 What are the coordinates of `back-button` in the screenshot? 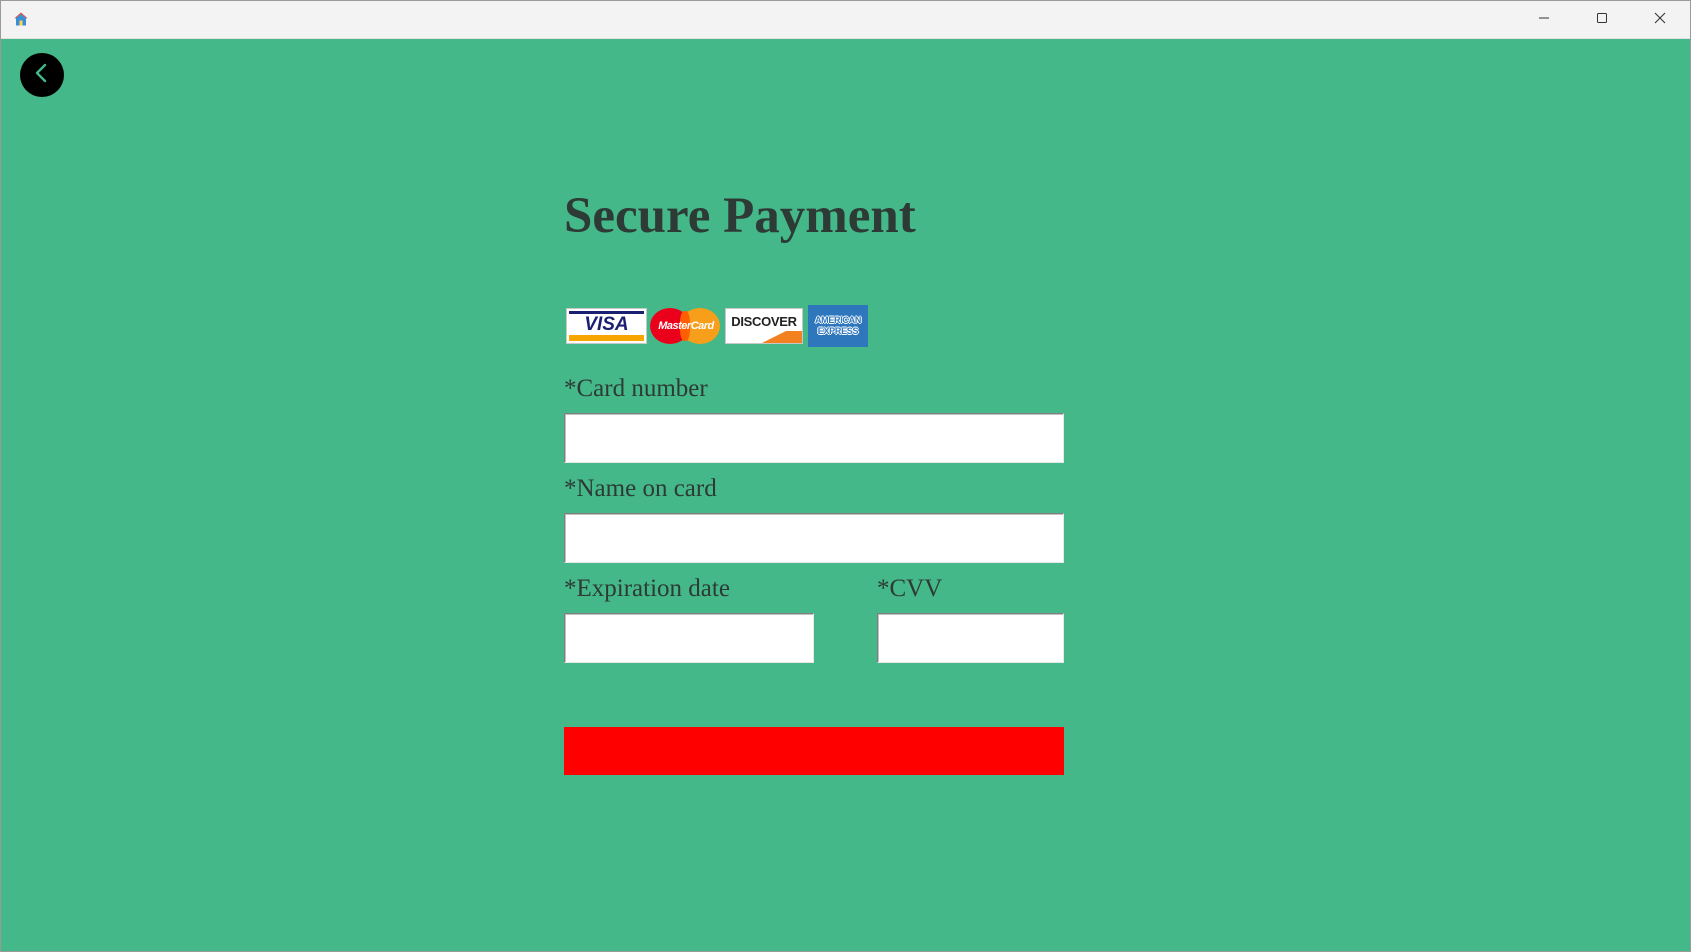 It's located at (42, 75).